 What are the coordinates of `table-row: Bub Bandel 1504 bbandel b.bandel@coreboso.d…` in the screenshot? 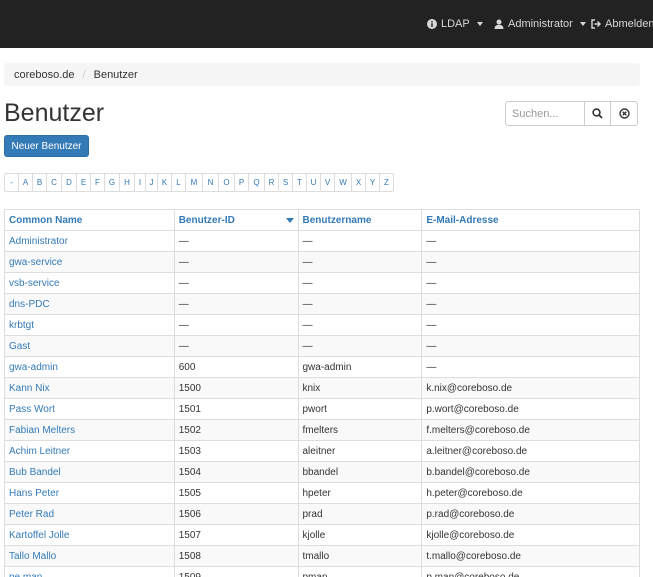 It's located at (322, 472).